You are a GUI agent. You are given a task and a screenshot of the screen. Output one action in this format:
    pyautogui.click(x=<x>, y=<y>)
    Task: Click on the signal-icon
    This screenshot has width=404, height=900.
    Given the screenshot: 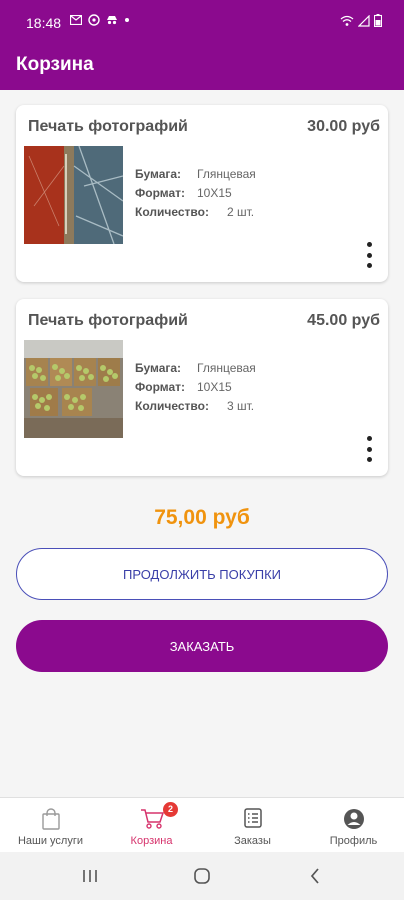 What is the action you would take?
    pyautogui.click(x=364, y=20)
    